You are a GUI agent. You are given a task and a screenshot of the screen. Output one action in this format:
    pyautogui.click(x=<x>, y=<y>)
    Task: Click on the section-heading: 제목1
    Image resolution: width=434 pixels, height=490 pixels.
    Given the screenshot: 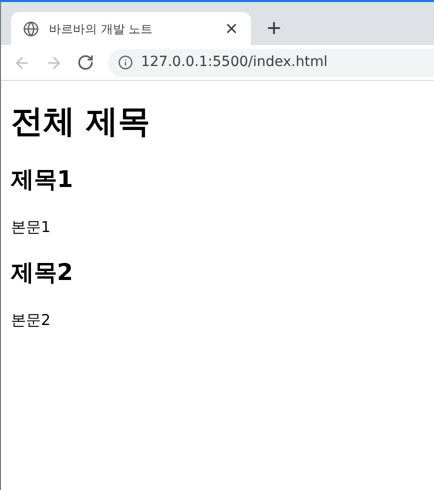 What is the action you would take?
    pyautogui.click(x=42, y=180)
    